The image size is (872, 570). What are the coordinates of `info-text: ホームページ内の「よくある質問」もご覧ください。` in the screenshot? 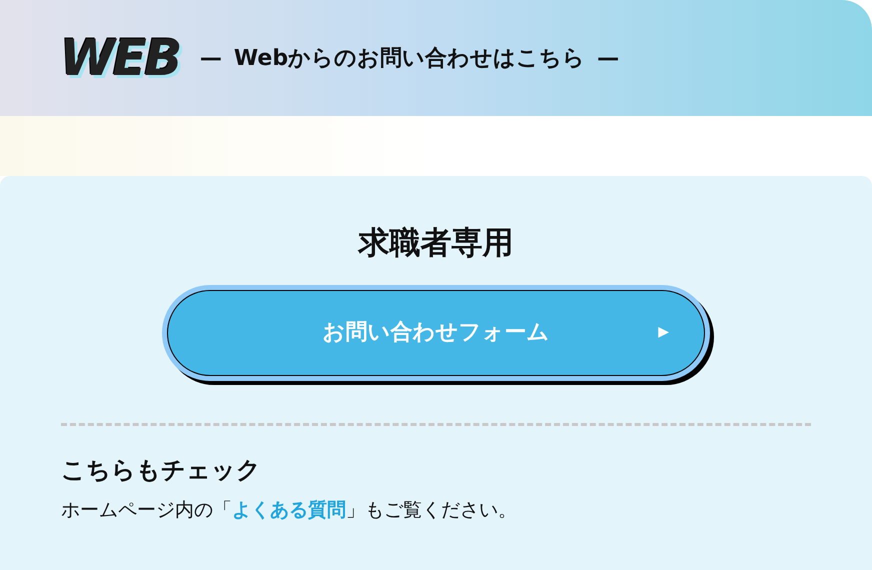 It's located at (289, 510).